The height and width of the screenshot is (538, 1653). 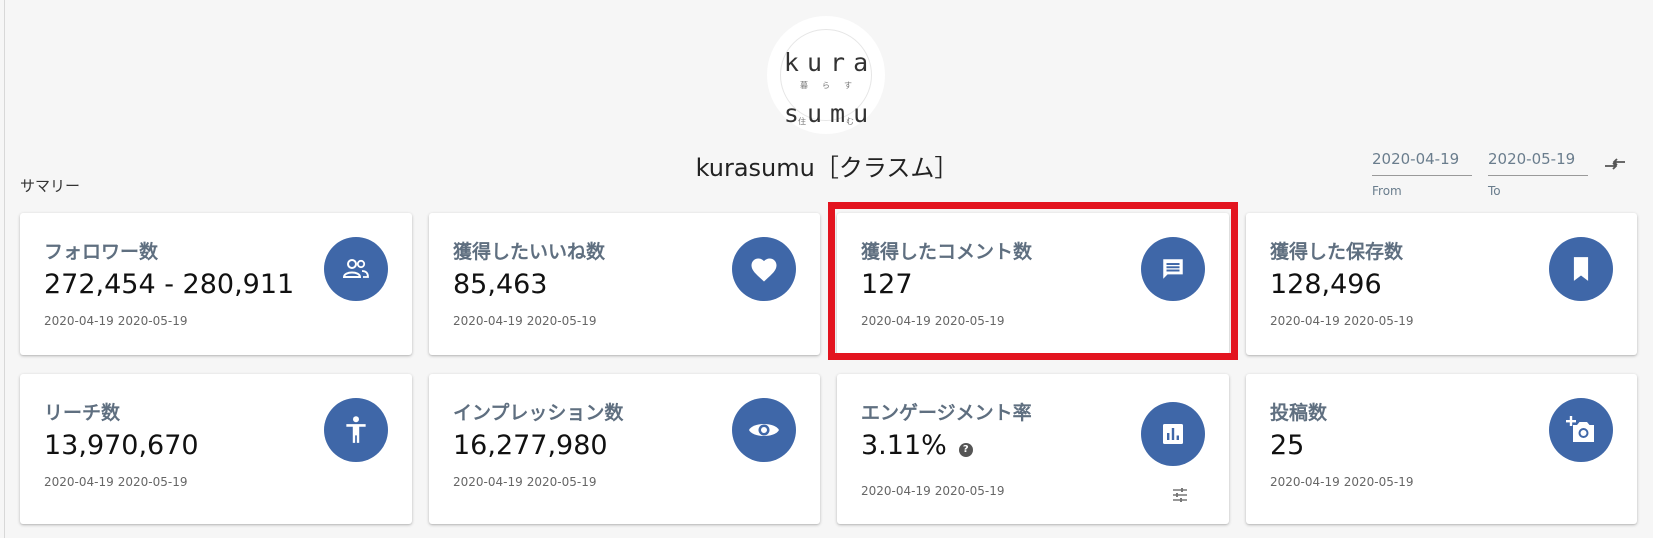 I want to click on profile-logo: k u r a 暮 ら す s u m u 住 む, so click(x=826, y=75).